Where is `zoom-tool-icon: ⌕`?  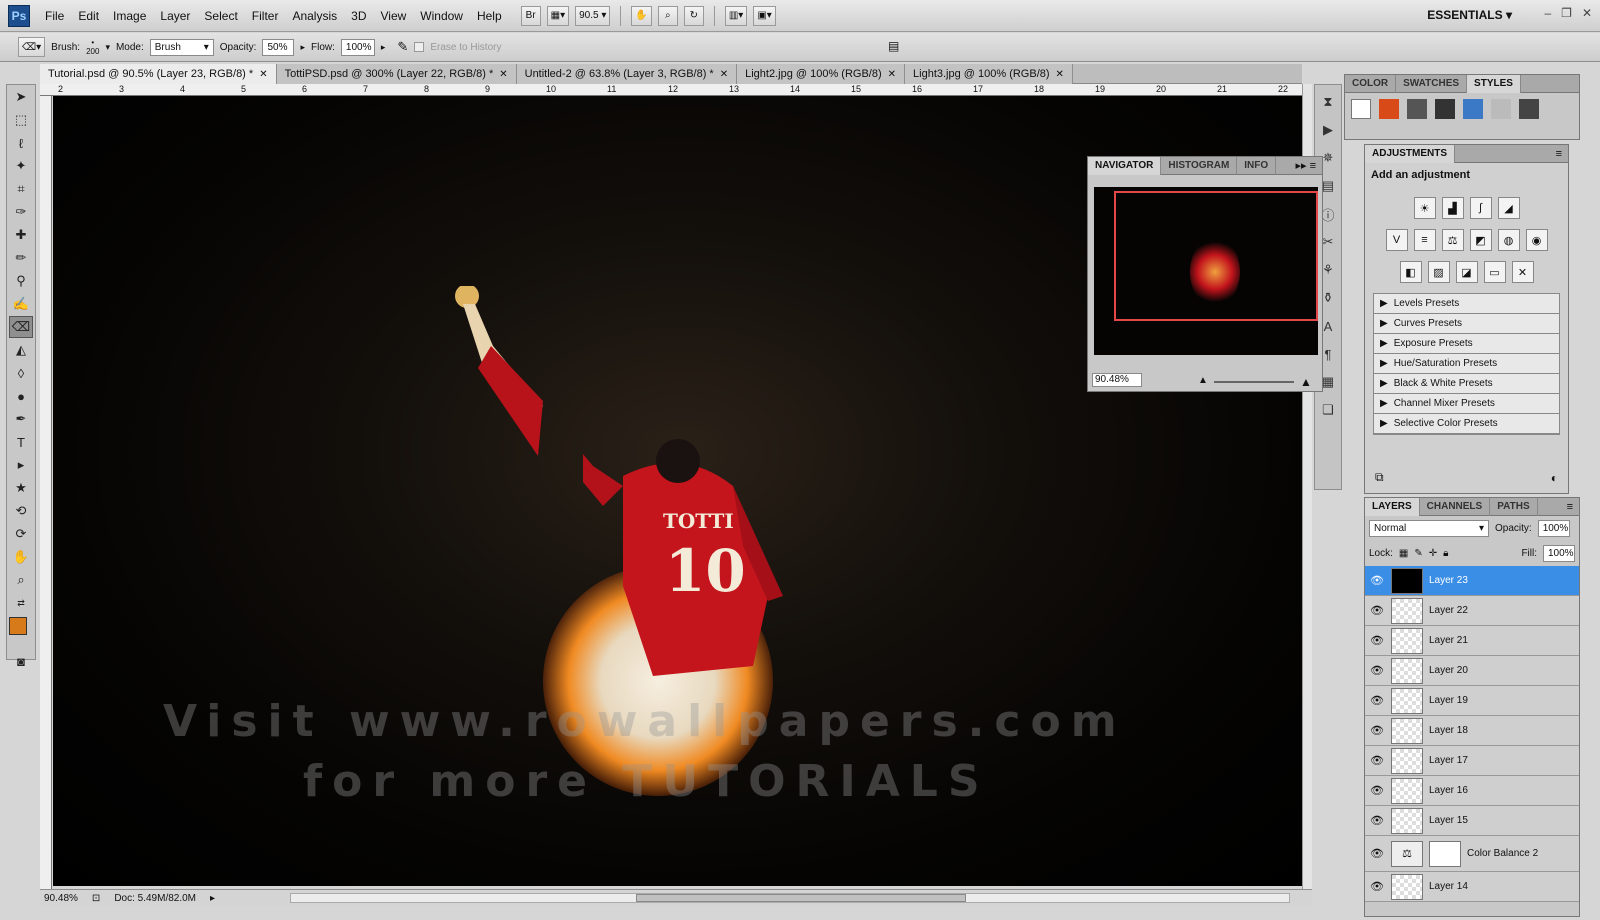 zoom-tool-icon: ⌕ is located at coordinates (21, 580).